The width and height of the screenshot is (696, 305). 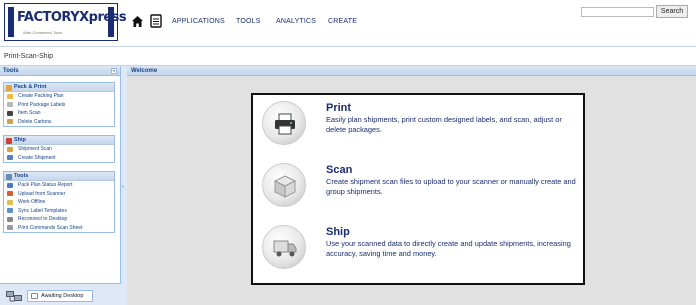 I want to click on packing-plan-icon, so click(x=10, y=96).